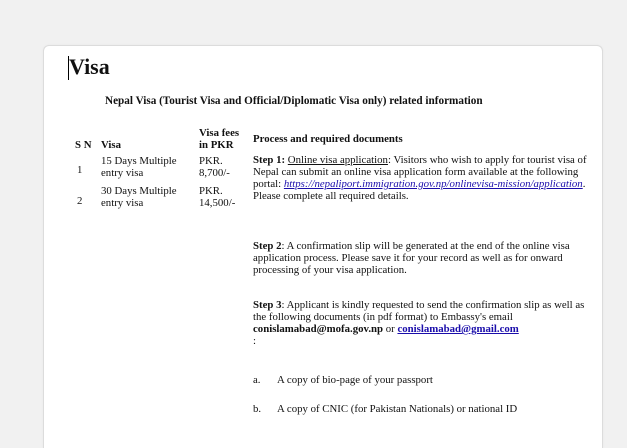 This screenshot has height=448, width=627. I want to click on embassy-email-secondary-link: conislamabad@gmail.com, so click(457, 329).